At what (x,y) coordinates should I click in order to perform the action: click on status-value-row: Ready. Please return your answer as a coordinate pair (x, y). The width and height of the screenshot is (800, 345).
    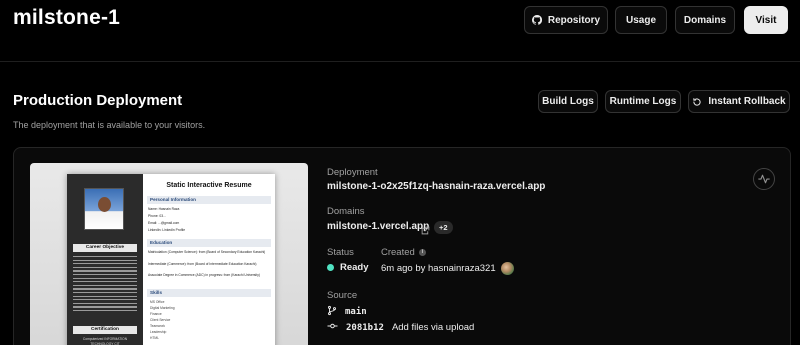
    Looking at the image, I should click on (348, 267).